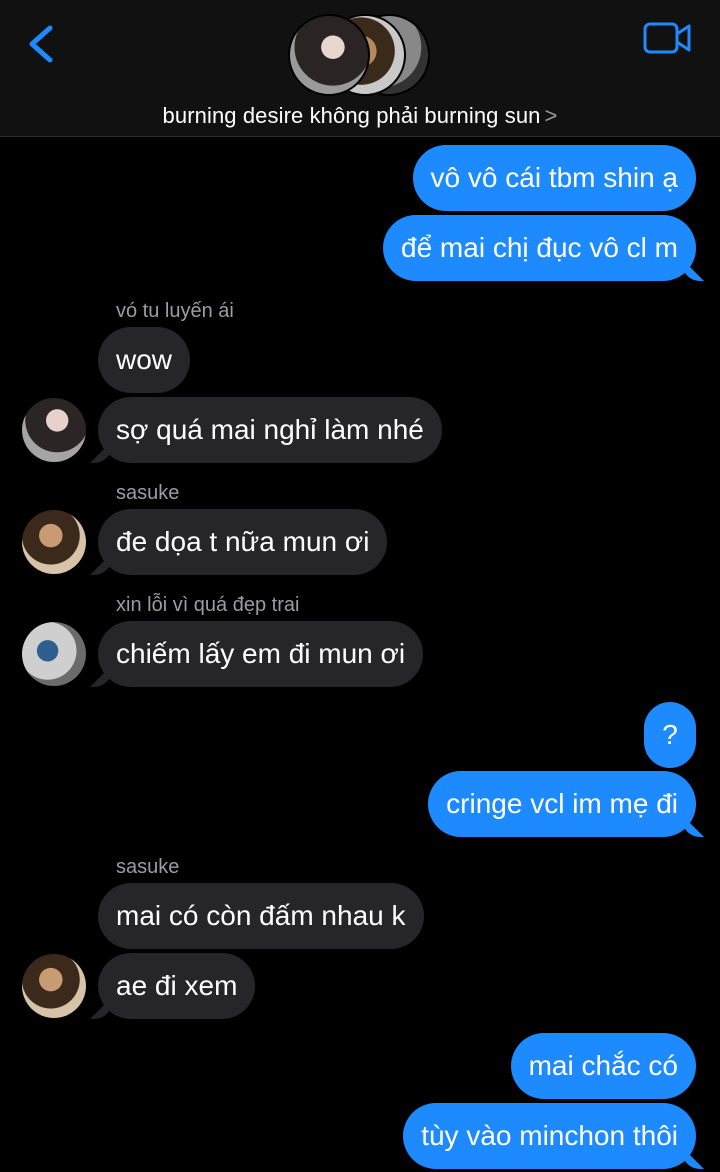  I want to click on group-name-text: burning desire không phải burning sun, so click(351, 115).